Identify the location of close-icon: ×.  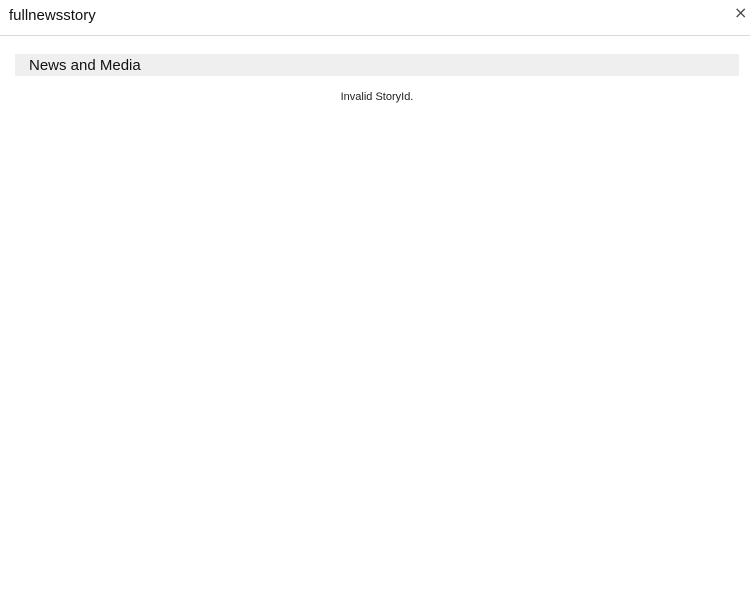
(740, 13).